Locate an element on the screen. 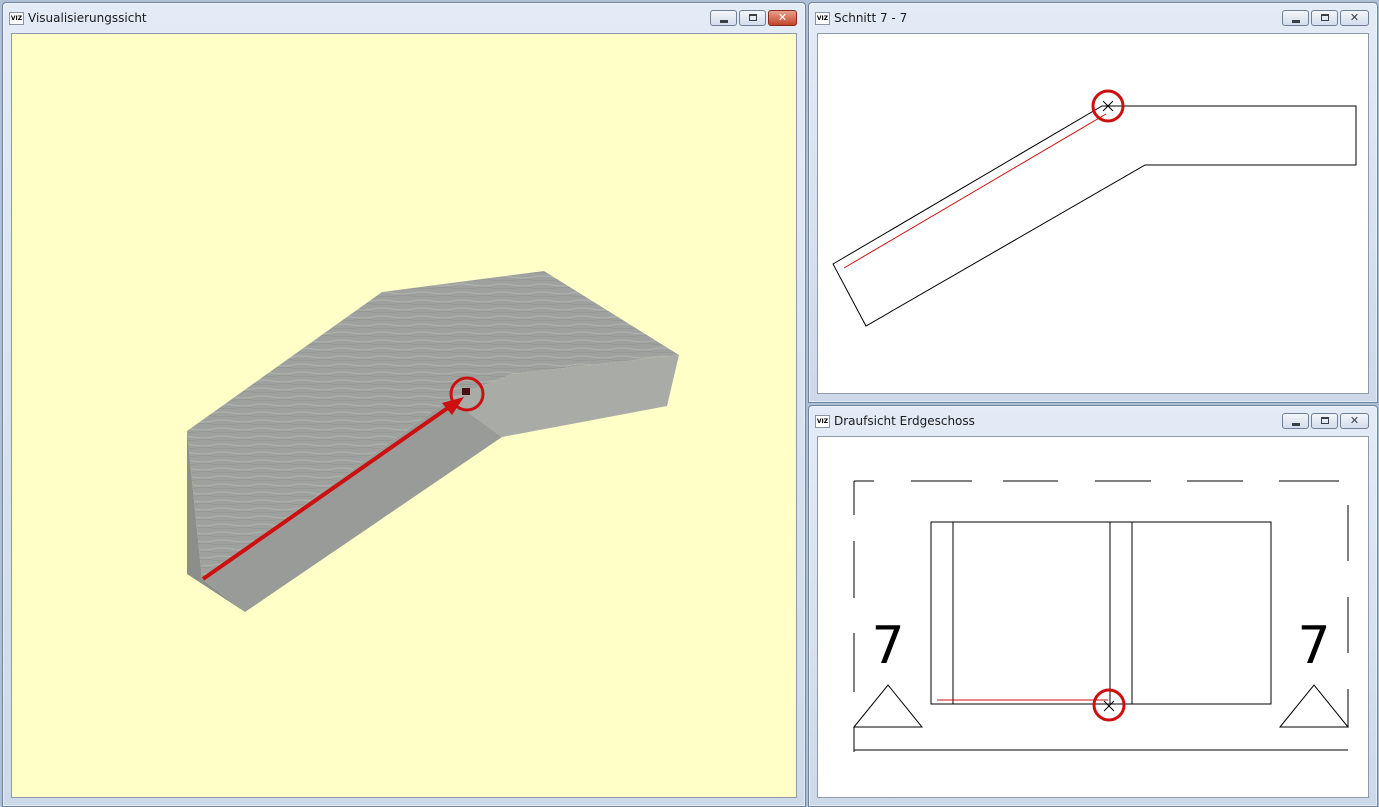  section-mark-left is located at coordinates (888, 706).